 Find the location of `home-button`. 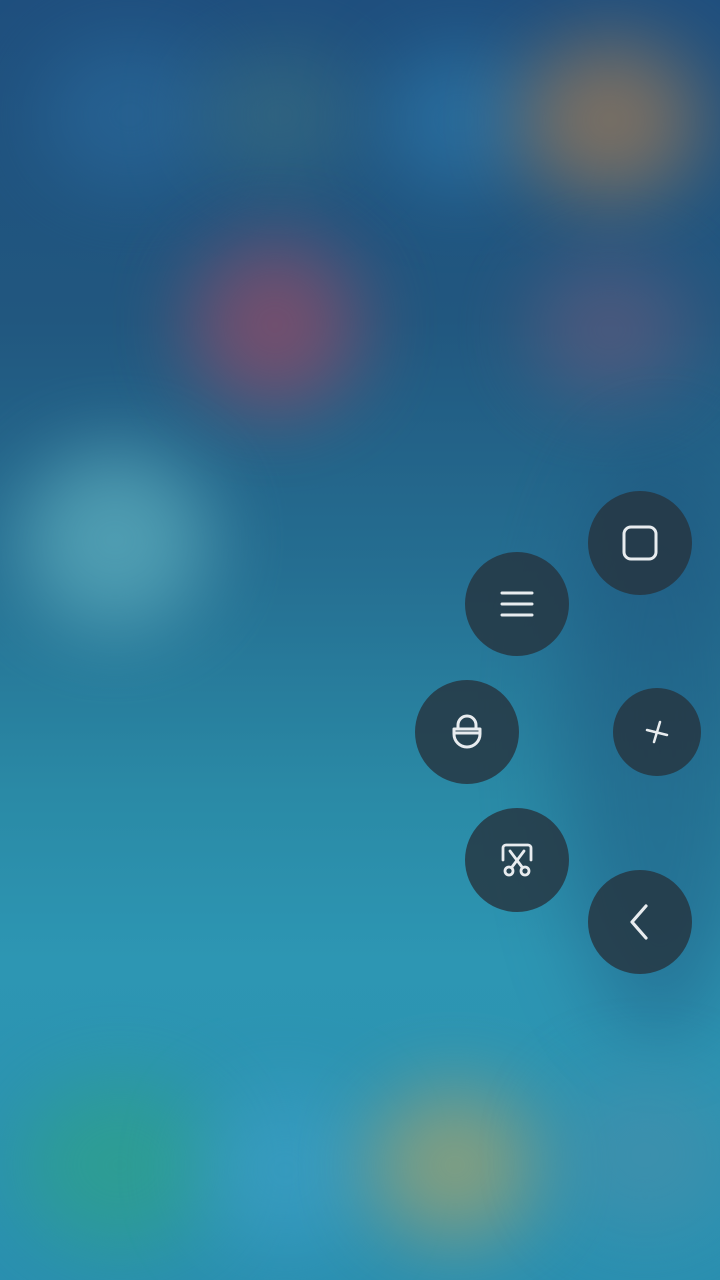

home-button is located at coordinates (640, 543).